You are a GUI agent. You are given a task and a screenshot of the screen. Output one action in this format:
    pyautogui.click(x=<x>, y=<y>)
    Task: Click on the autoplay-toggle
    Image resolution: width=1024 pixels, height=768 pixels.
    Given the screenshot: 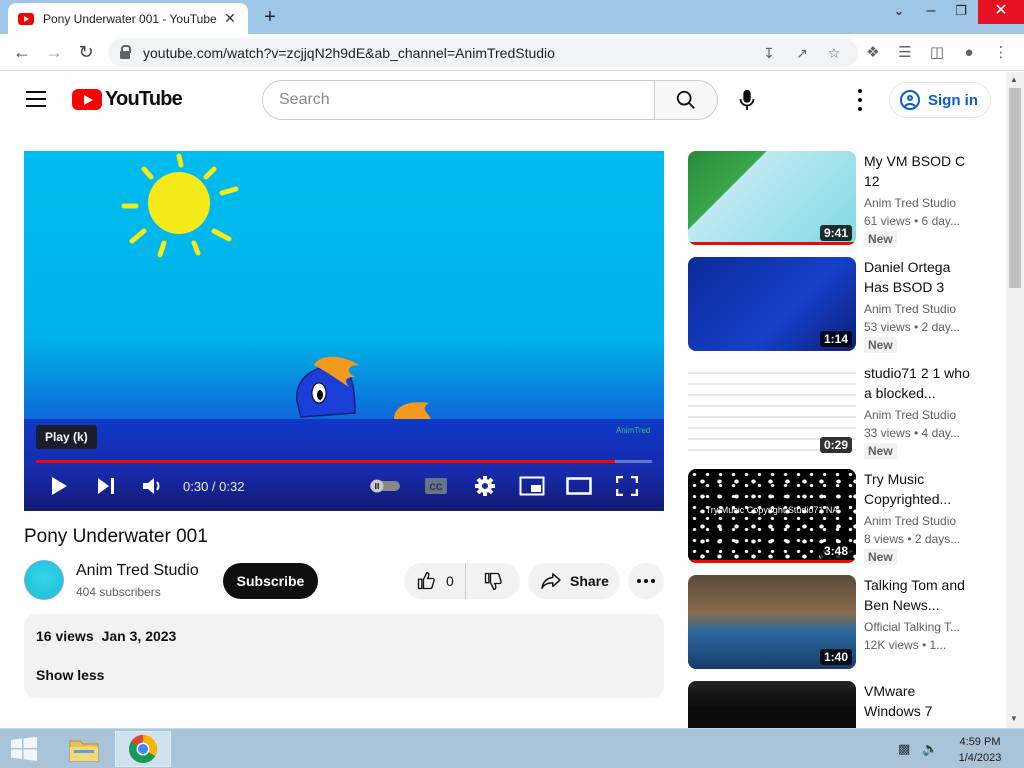 What is the action you would take?
    pyautogui.click(x=385, y=486)
    